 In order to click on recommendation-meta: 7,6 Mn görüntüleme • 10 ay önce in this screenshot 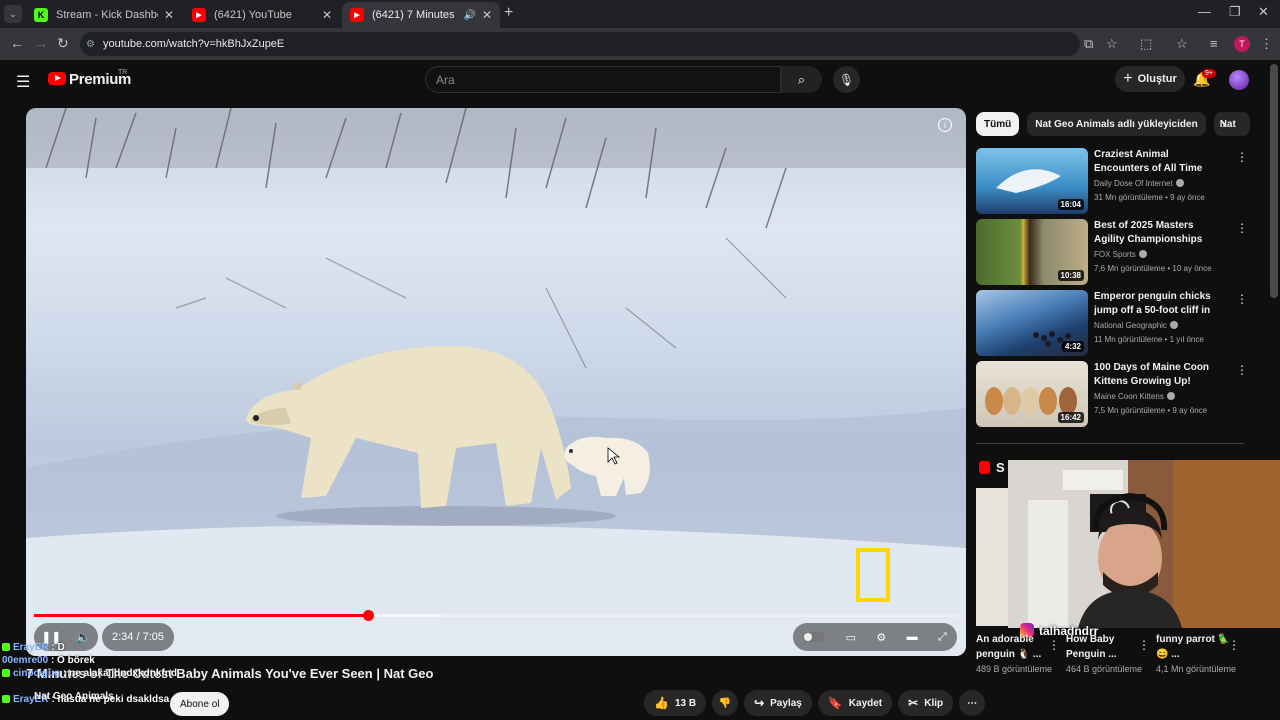, I will do `click(1153, 268)`.